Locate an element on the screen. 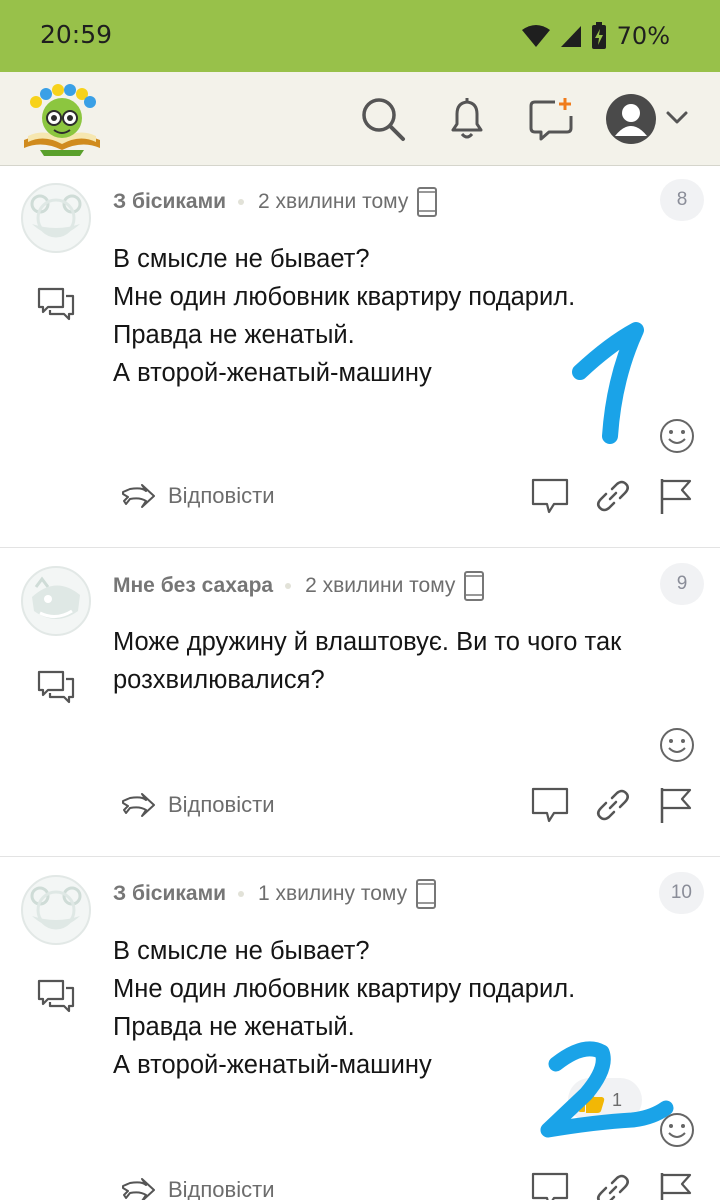  new-post-icon is located at coordinates (551, 118).